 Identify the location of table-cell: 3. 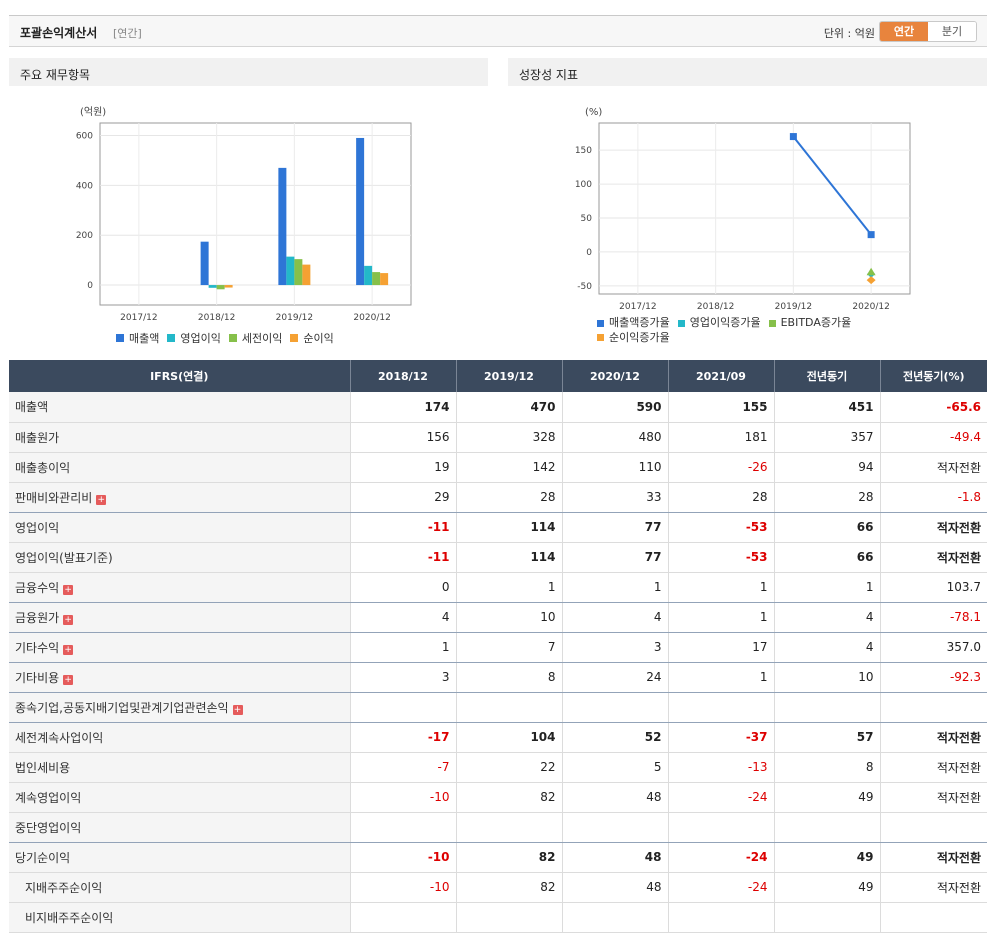
(402, 677).